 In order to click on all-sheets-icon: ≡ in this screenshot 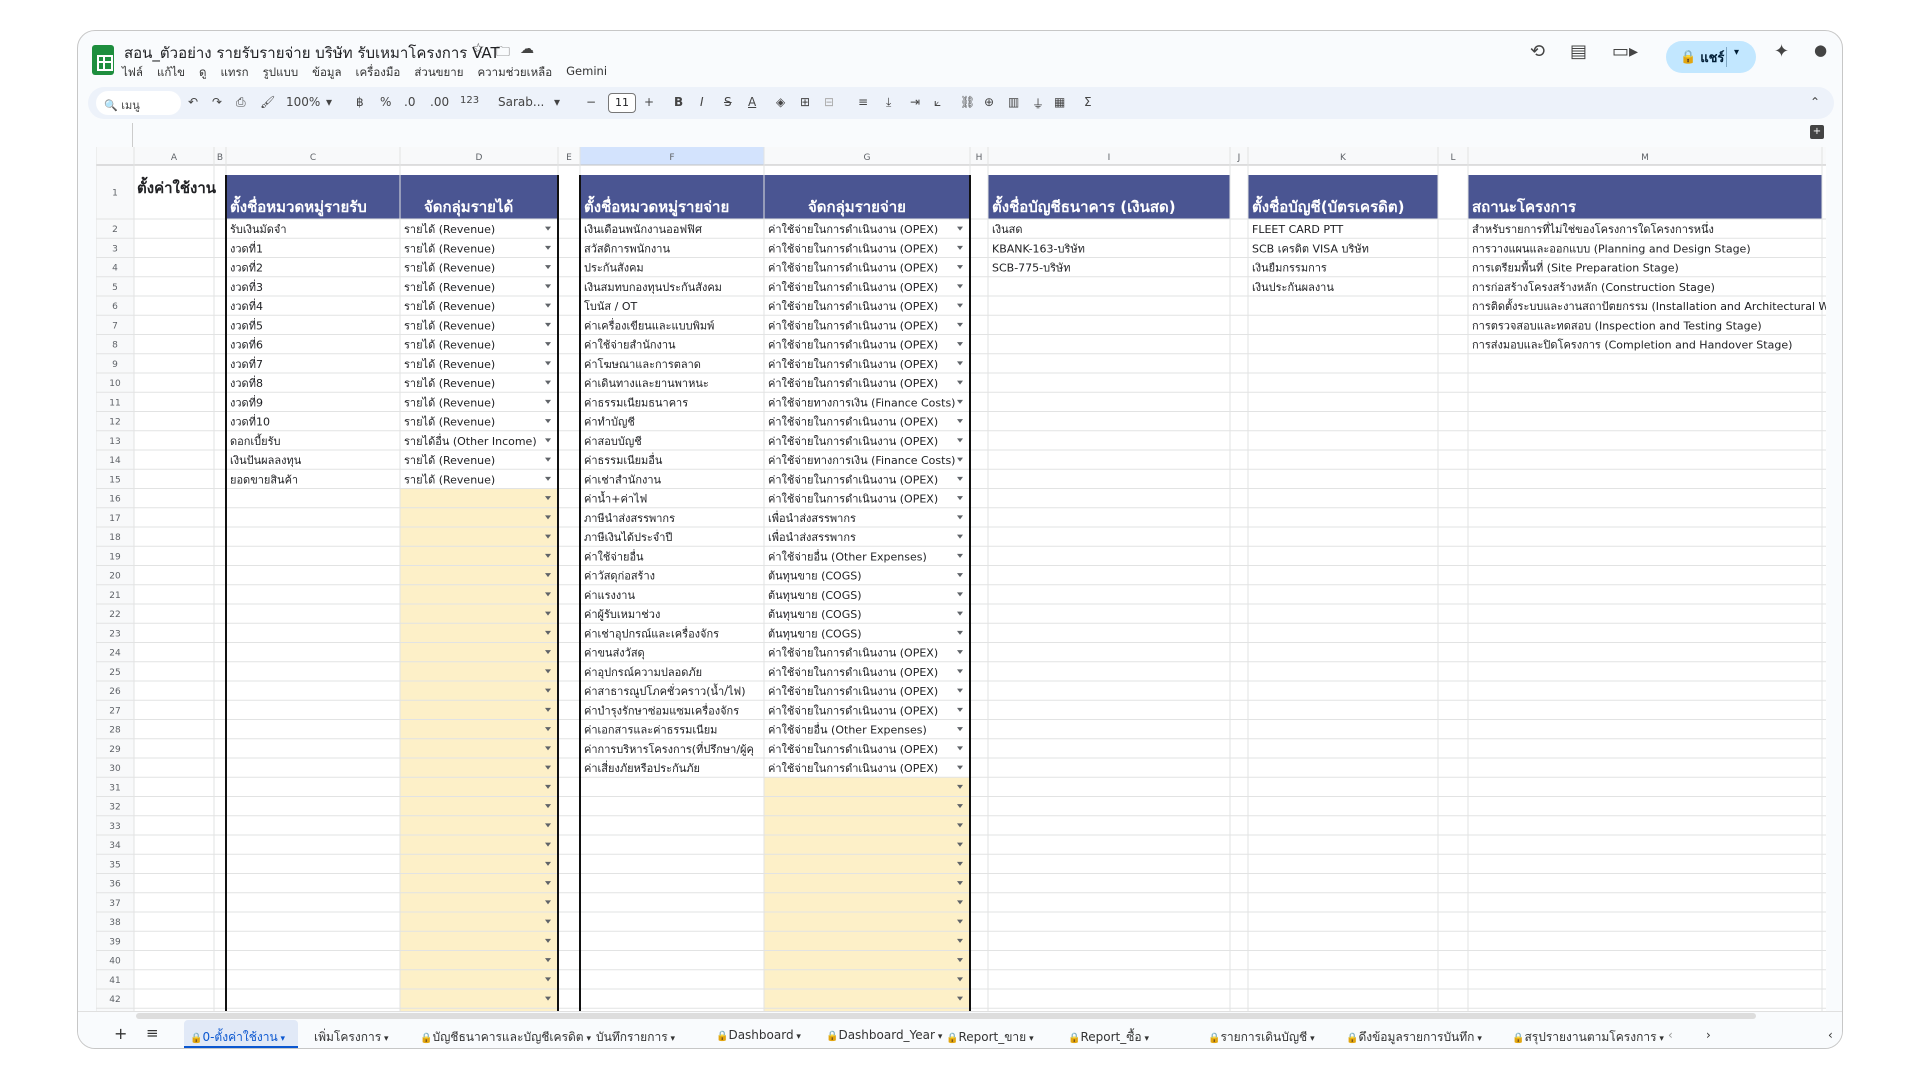, I will do `click(152, 1033)`.